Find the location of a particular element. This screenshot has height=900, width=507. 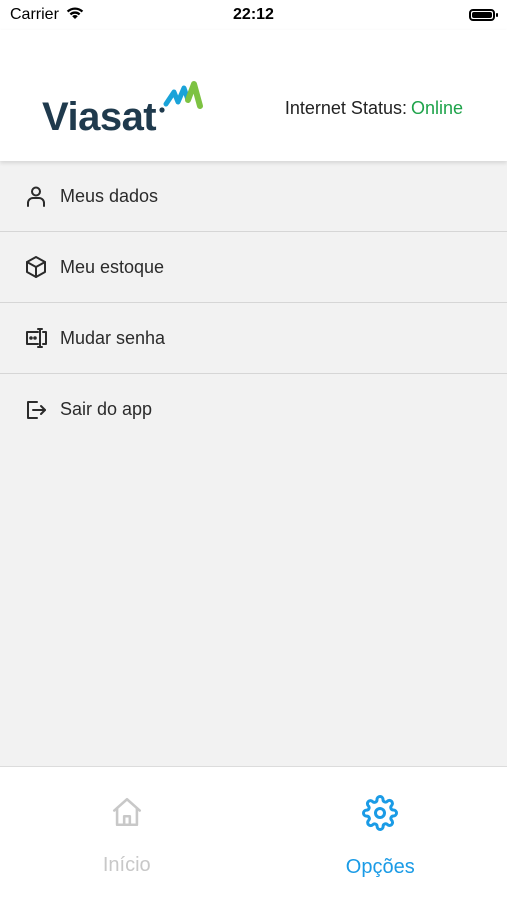

menu-item-label: Sair do app is located at coordinates (106, 409).